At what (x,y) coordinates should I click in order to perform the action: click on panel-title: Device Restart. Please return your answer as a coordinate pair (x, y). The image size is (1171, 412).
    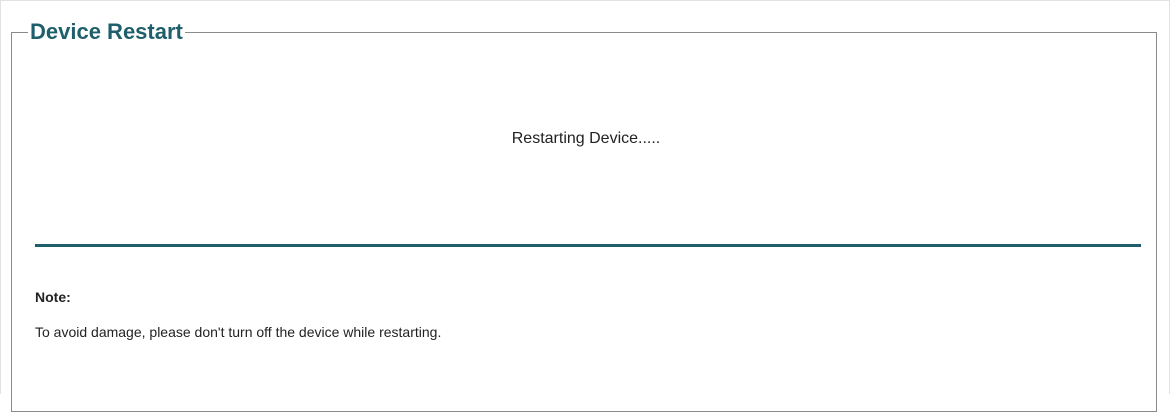
    Looking at the image, I should click on (106, 32).